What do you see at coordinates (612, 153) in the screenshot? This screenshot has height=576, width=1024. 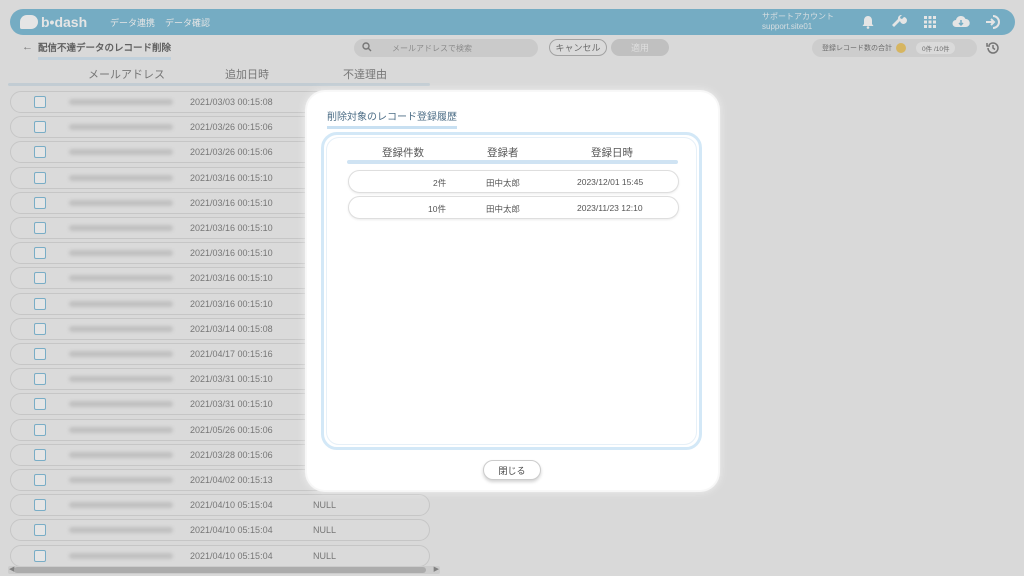 I see `modal-column-datetime: 登録日時` at bounding box center [612, 153].